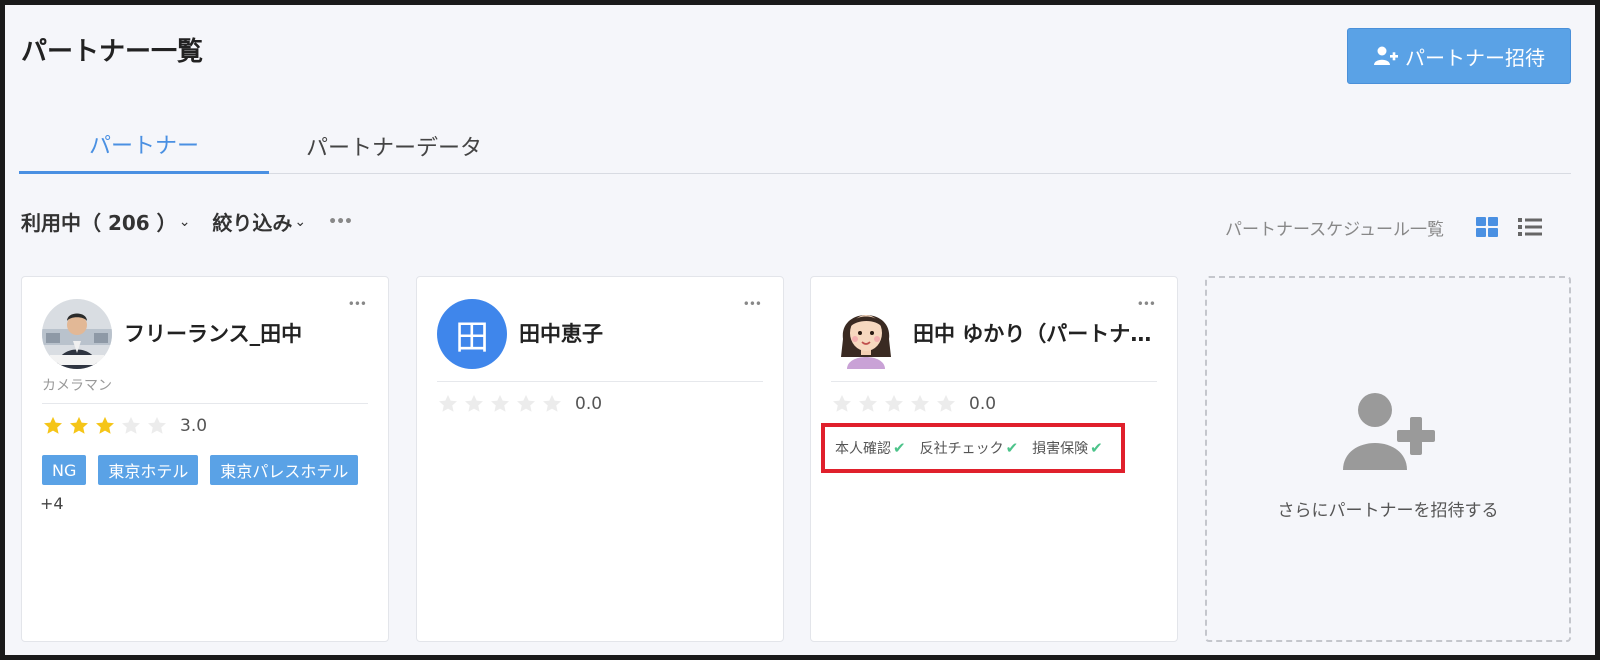 Image resolution: width=1600 pixels, height=660 pixels. What do you see at coordinates (1037, 333) in the screenshot?
I see `partner-name: 田中 ゆかり（パートナー）` at bounding box center [1037, 333].